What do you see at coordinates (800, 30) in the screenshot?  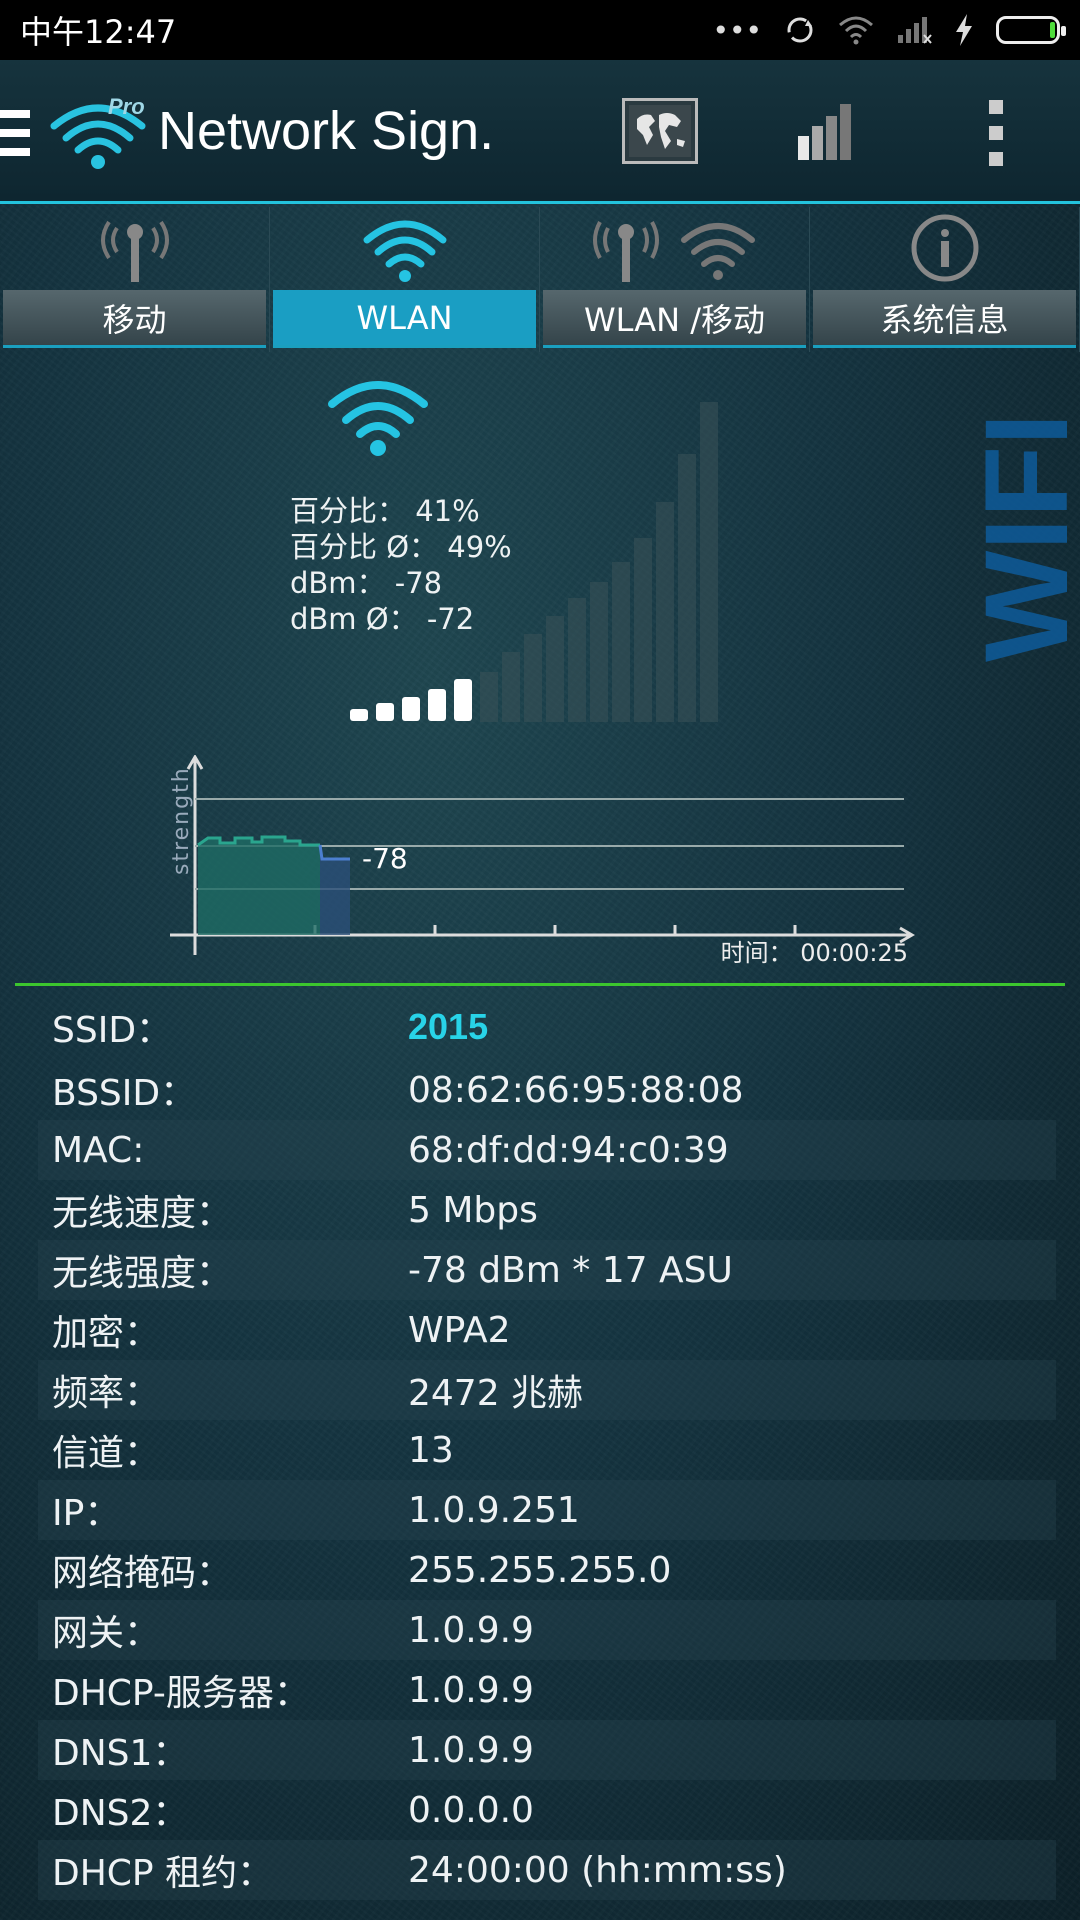 I see `sync-icon` at bounding box center [800, 30].